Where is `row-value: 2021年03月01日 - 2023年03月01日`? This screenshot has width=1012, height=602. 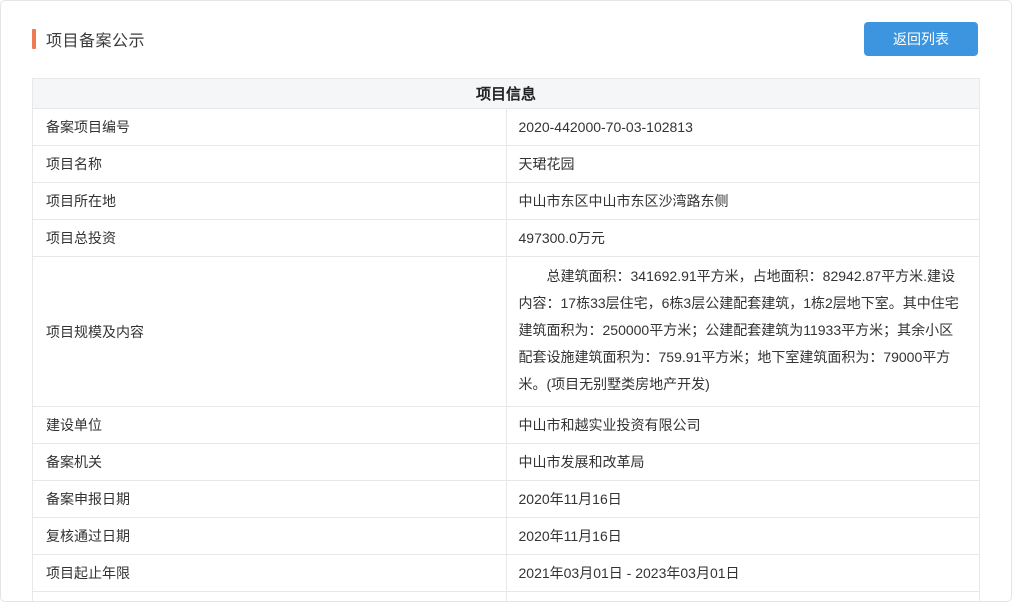
row-value: 2021年03月01日 - 2023年03月01日 is located at coordinates (742, 573).